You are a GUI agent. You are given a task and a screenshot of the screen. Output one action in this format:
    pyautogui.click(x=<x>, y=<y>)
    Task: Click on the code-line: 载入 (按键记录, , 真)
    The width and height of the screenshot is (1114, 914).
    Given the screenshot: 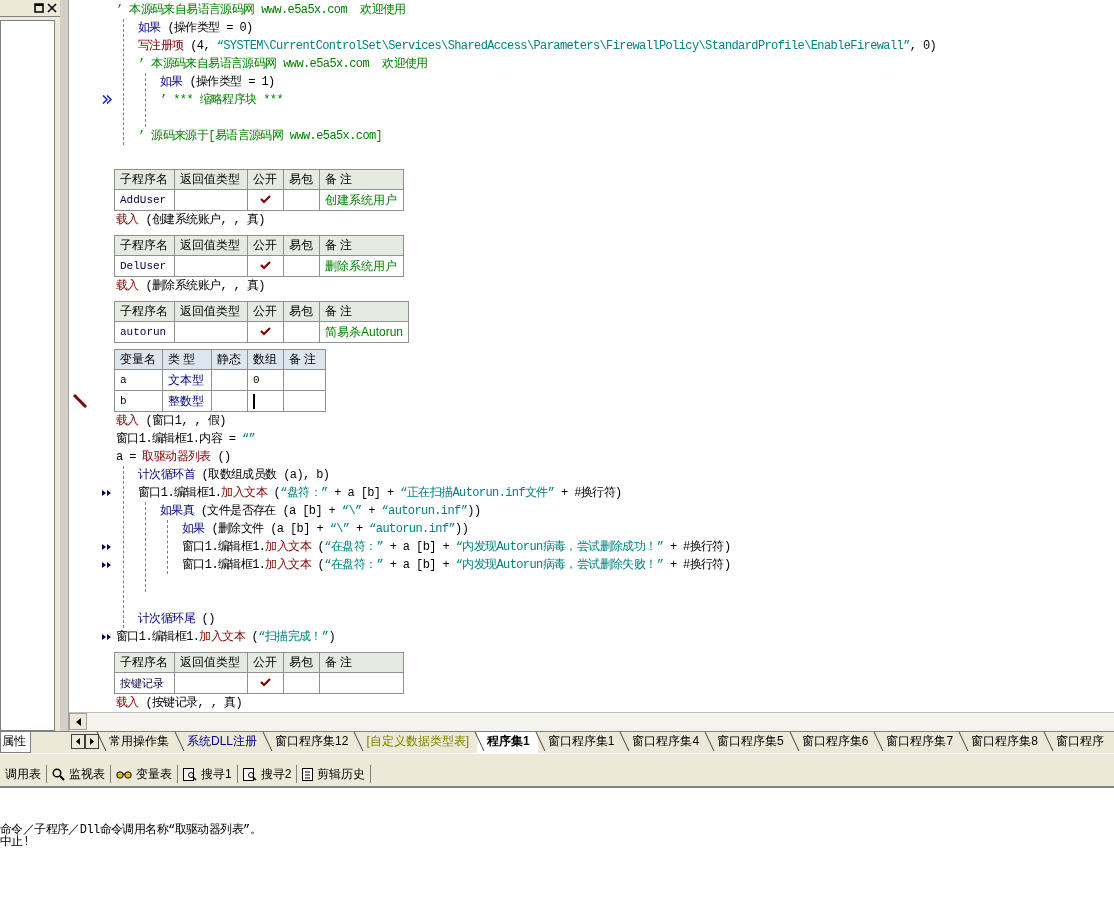 What is the action you would take?
    pyautogui.click(x=179, y=703)
    